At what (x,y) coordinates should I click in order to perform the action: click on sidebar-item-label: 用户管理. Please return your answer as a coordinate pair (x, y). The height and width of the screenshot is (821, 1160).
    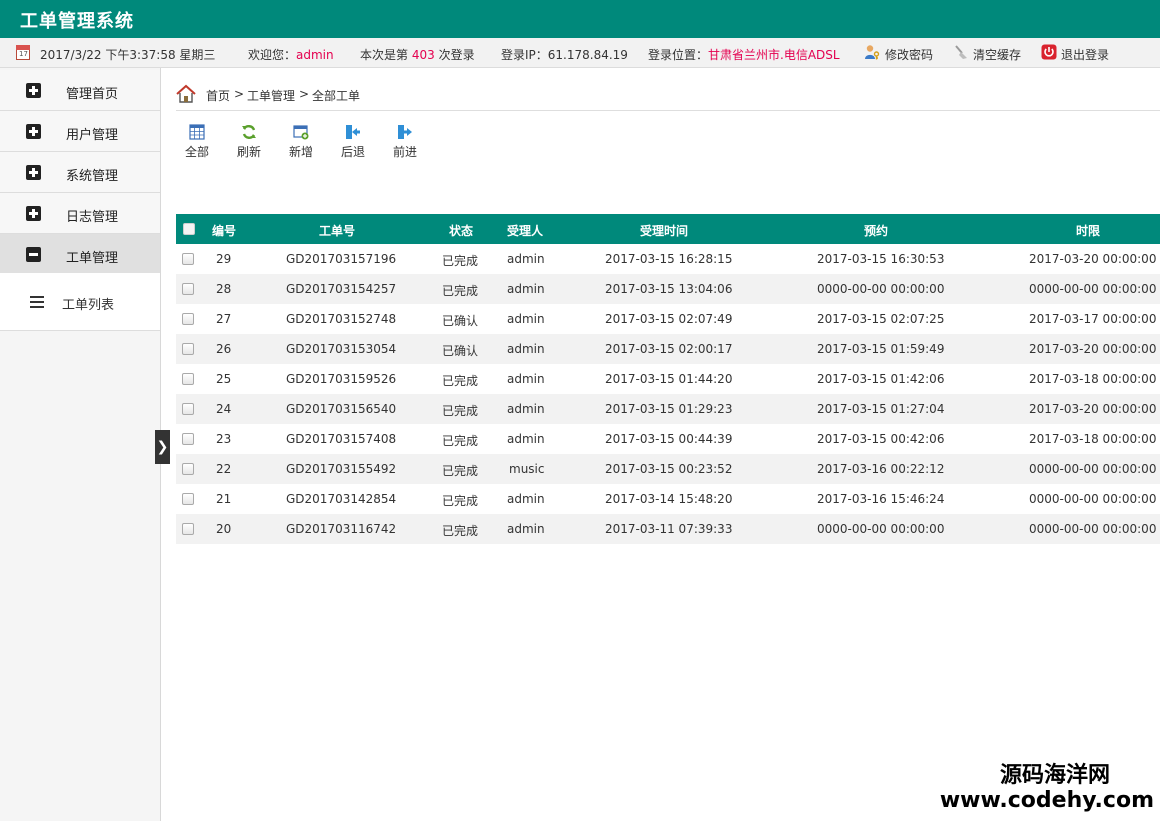
    Looking at the image, I should click on (92, 135).